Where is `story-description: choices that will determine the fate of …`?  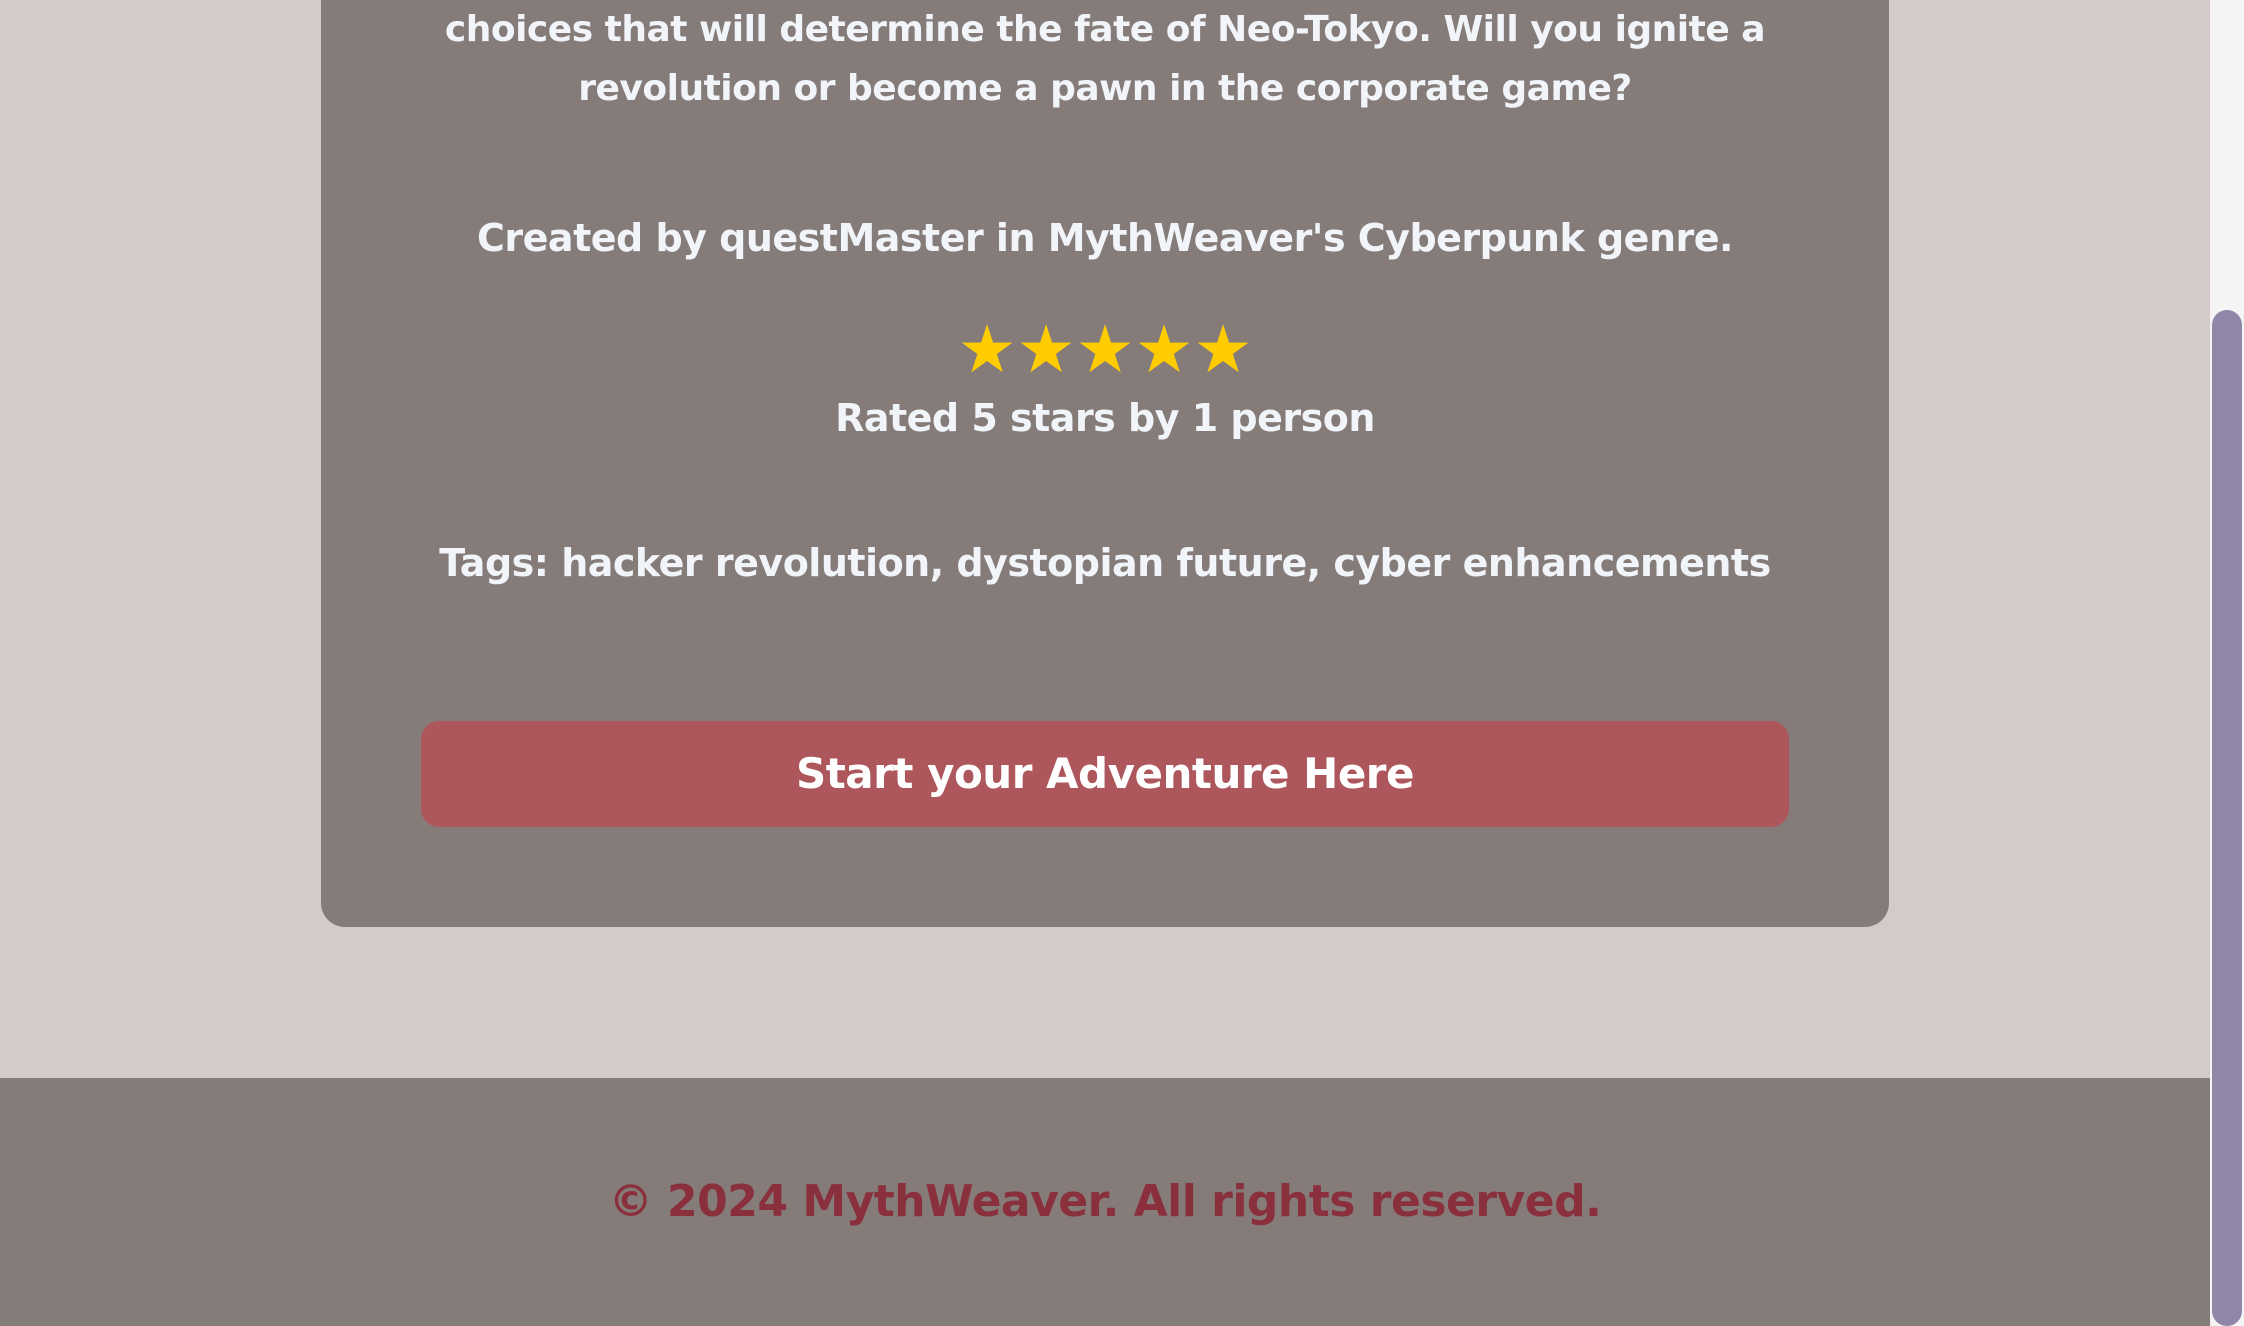
story-description: choices that will determine the fate of … is located at coordinates (1105, 59).